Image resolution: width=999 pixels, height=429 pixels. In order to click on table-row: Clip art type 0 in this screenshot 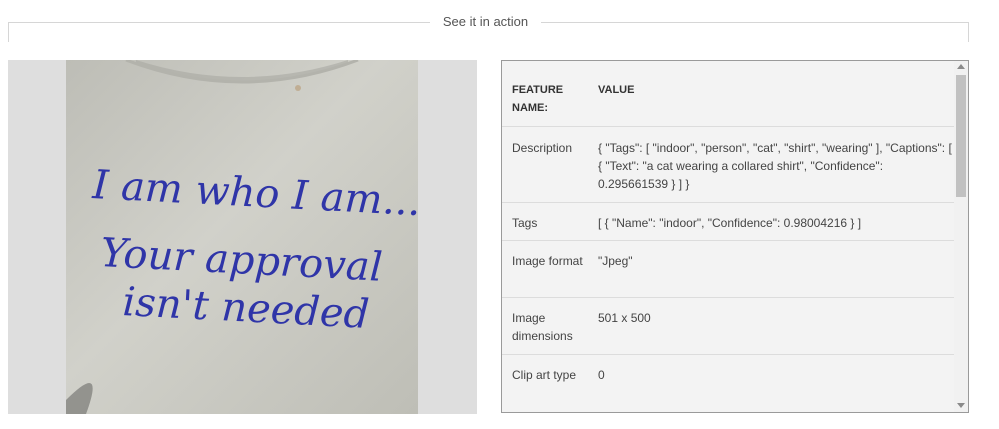, I will do `click(728, 383)`.